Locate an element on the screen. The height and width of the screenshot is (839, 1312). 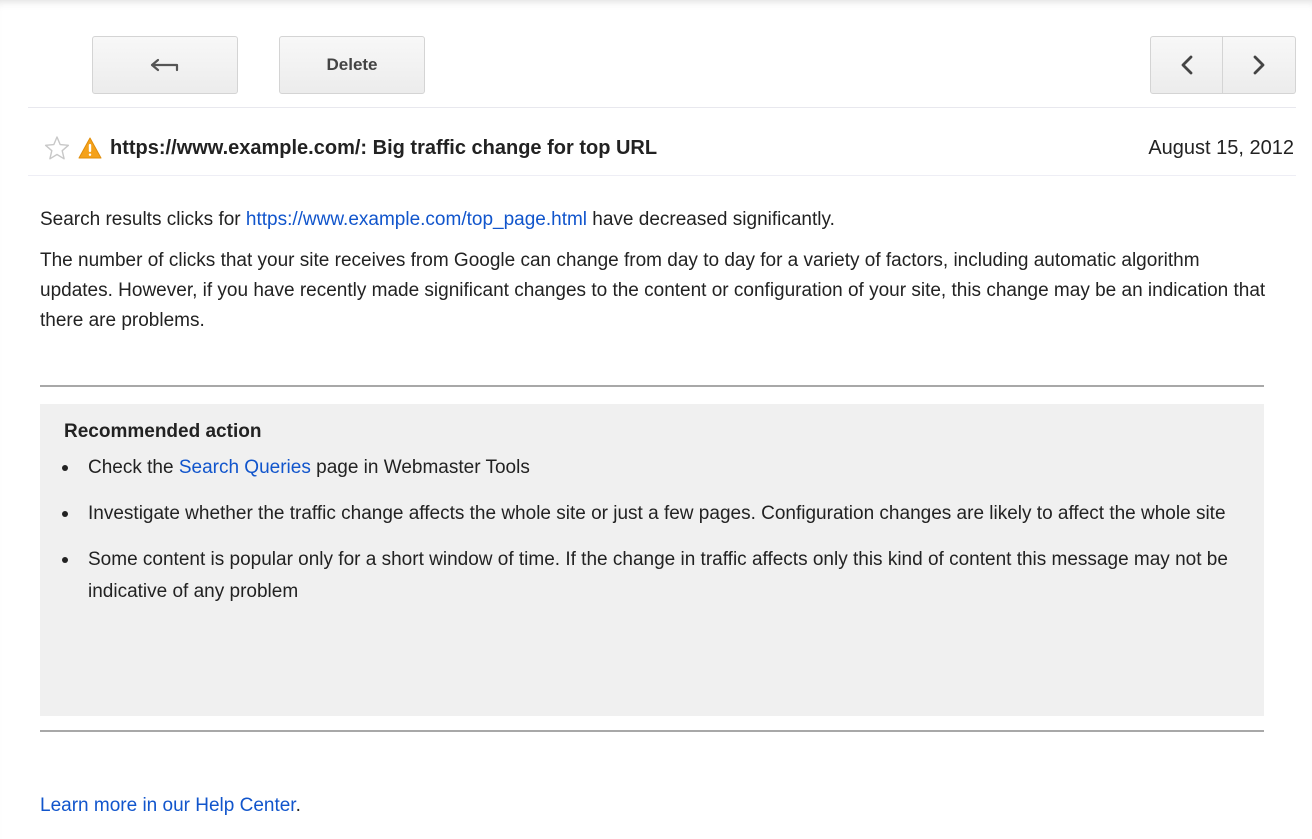
chevron-left-icon is located at coordinates (1186, 65).